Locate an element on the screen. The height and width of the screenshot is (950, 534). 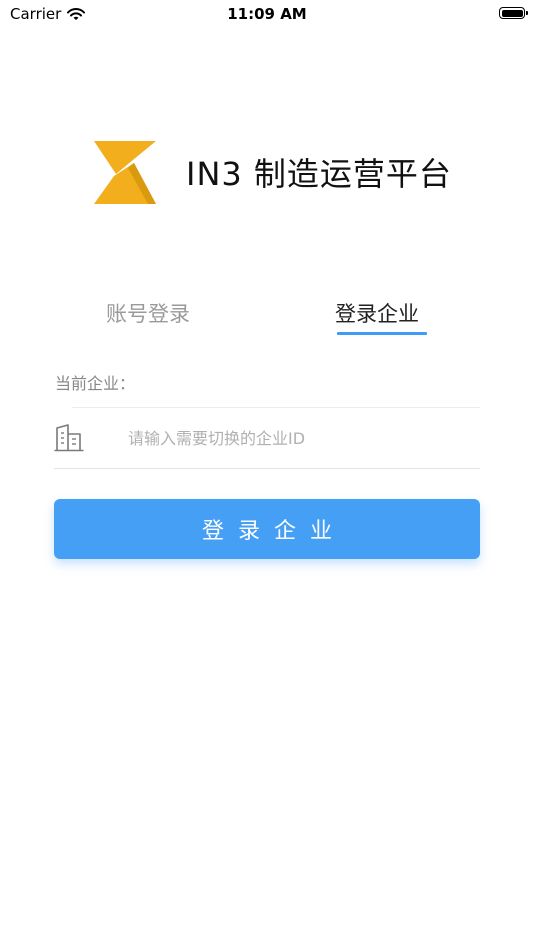
company-login-button: 登录企业 is located at coordinates (267, 529).